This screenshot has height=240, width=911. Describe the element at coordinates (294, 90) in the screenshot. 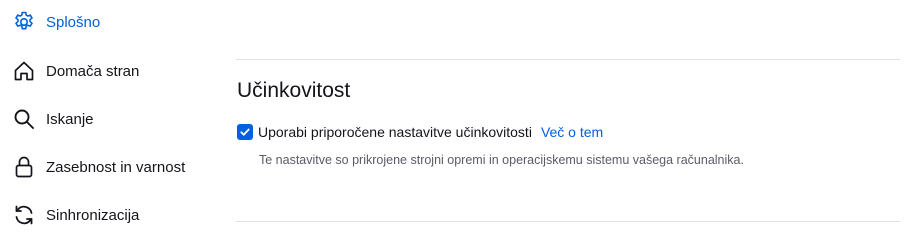

I see `section-title: Učinkovitost` at that location.